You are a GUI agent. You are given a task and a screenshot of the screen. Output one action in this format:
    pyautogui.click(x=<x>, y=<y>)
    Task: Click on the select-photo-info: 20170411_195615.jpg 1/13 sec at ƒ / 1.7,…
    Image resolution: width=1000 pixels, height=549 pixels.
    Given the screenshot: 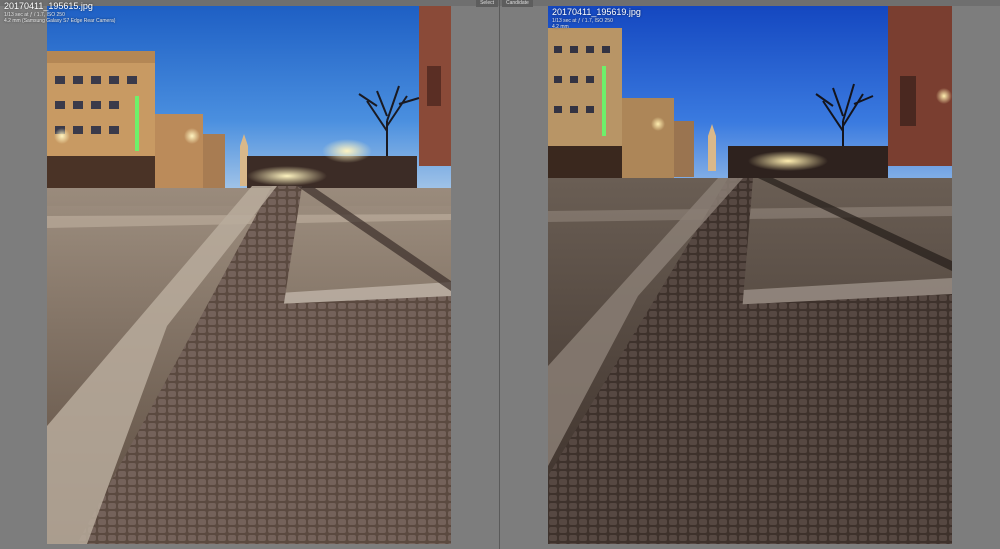 What is the action you would take?
    pyautogui.click(x=59, y=12)
    